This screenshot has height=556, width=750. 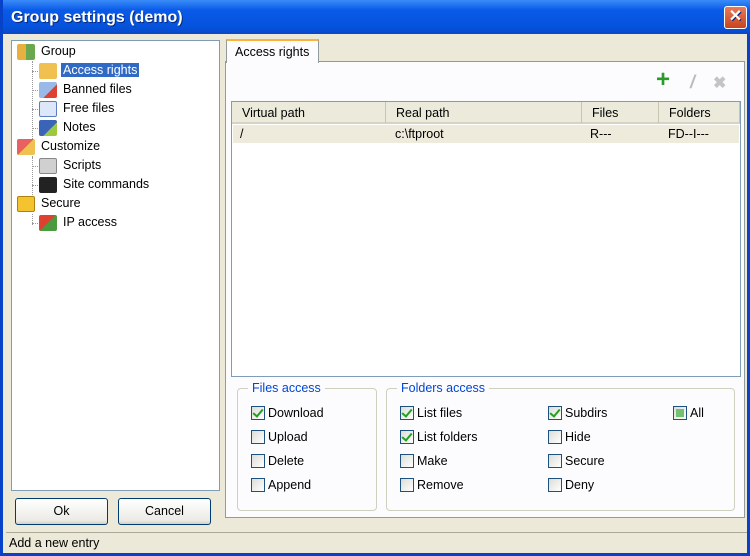 I want to click on group-title: Files access, so click(x=286, y=388).